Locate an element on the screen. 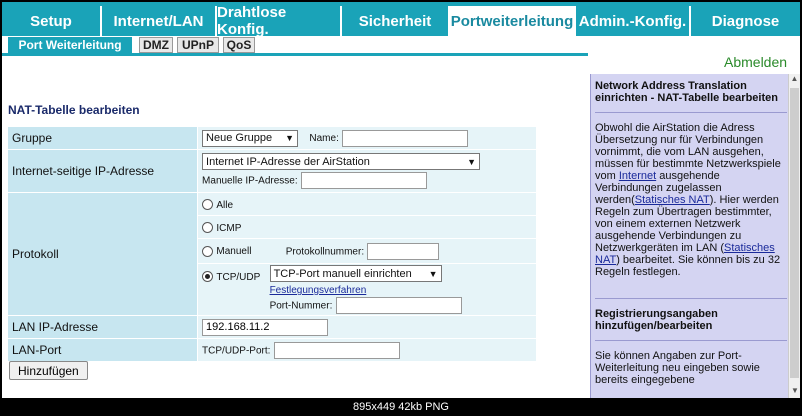 The height and width of the screenshot is (416, 802). group-cell: Neue Gruppe ▼ Name: is located at coordinates (367, 138).